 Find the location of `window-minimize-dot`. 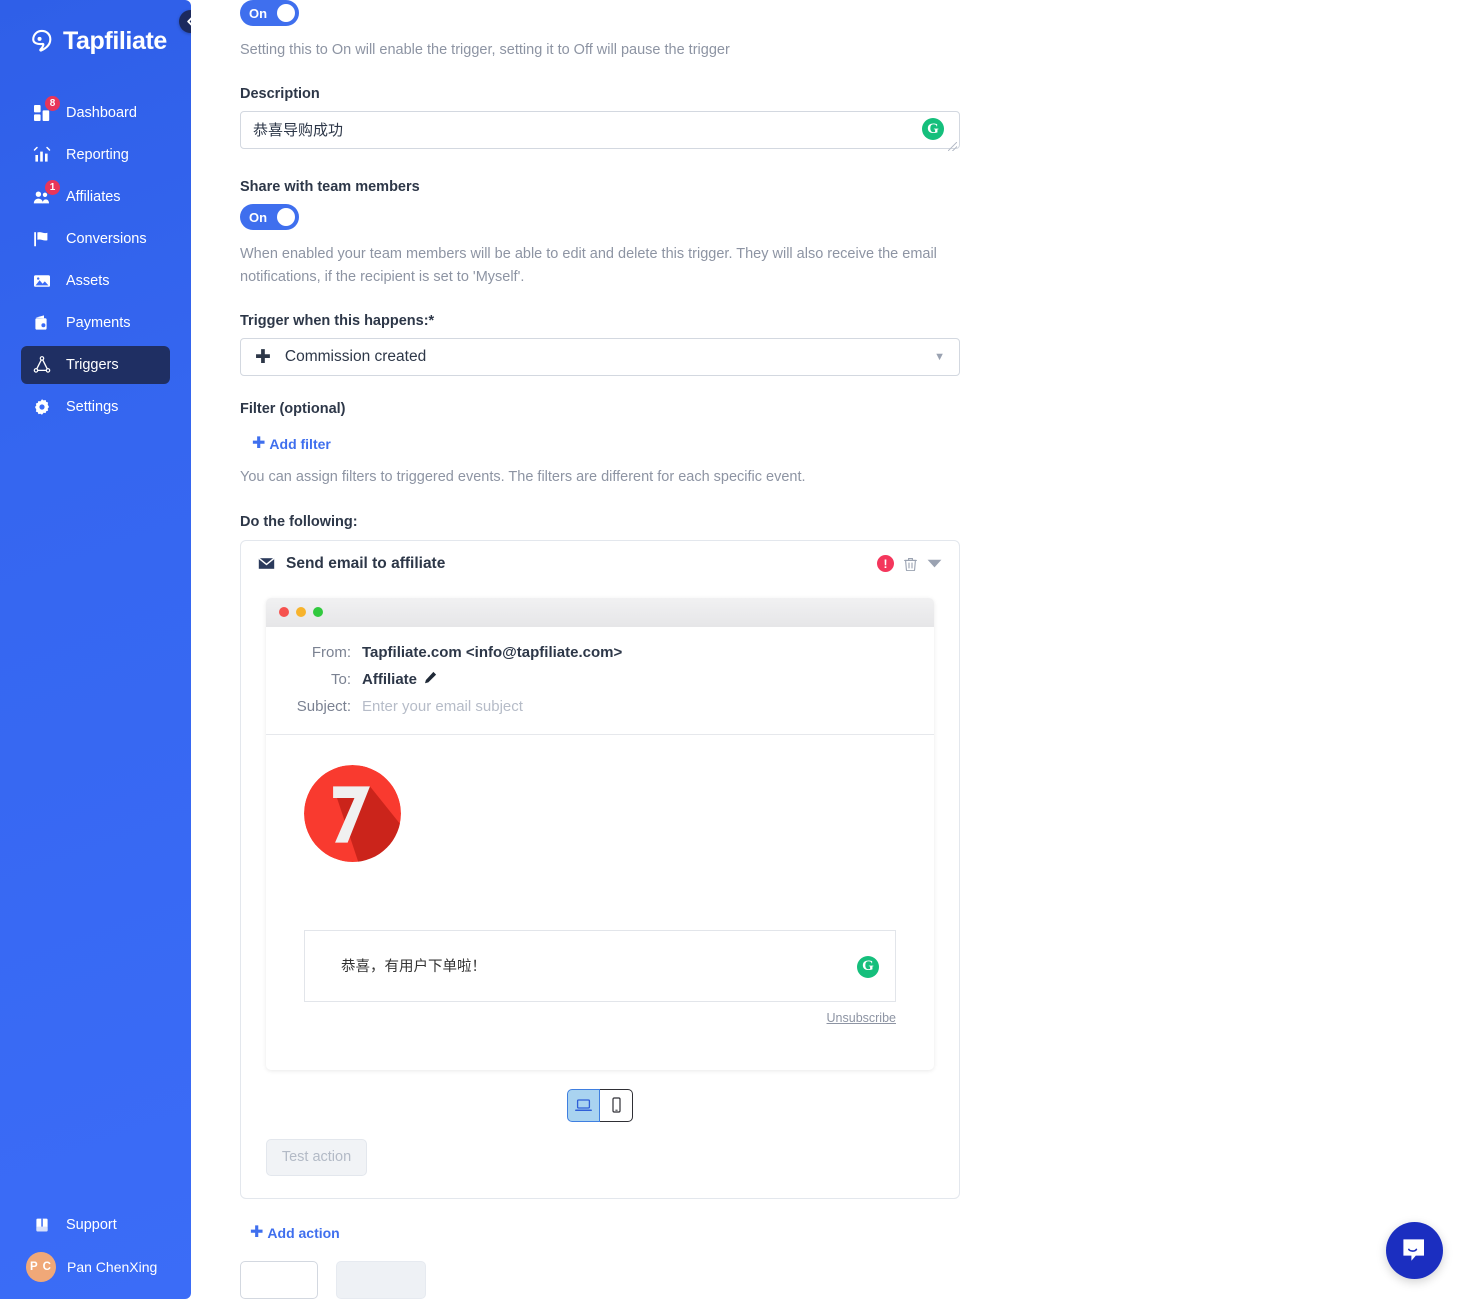

window-minimize-dot is located at coordinates (301, 612).